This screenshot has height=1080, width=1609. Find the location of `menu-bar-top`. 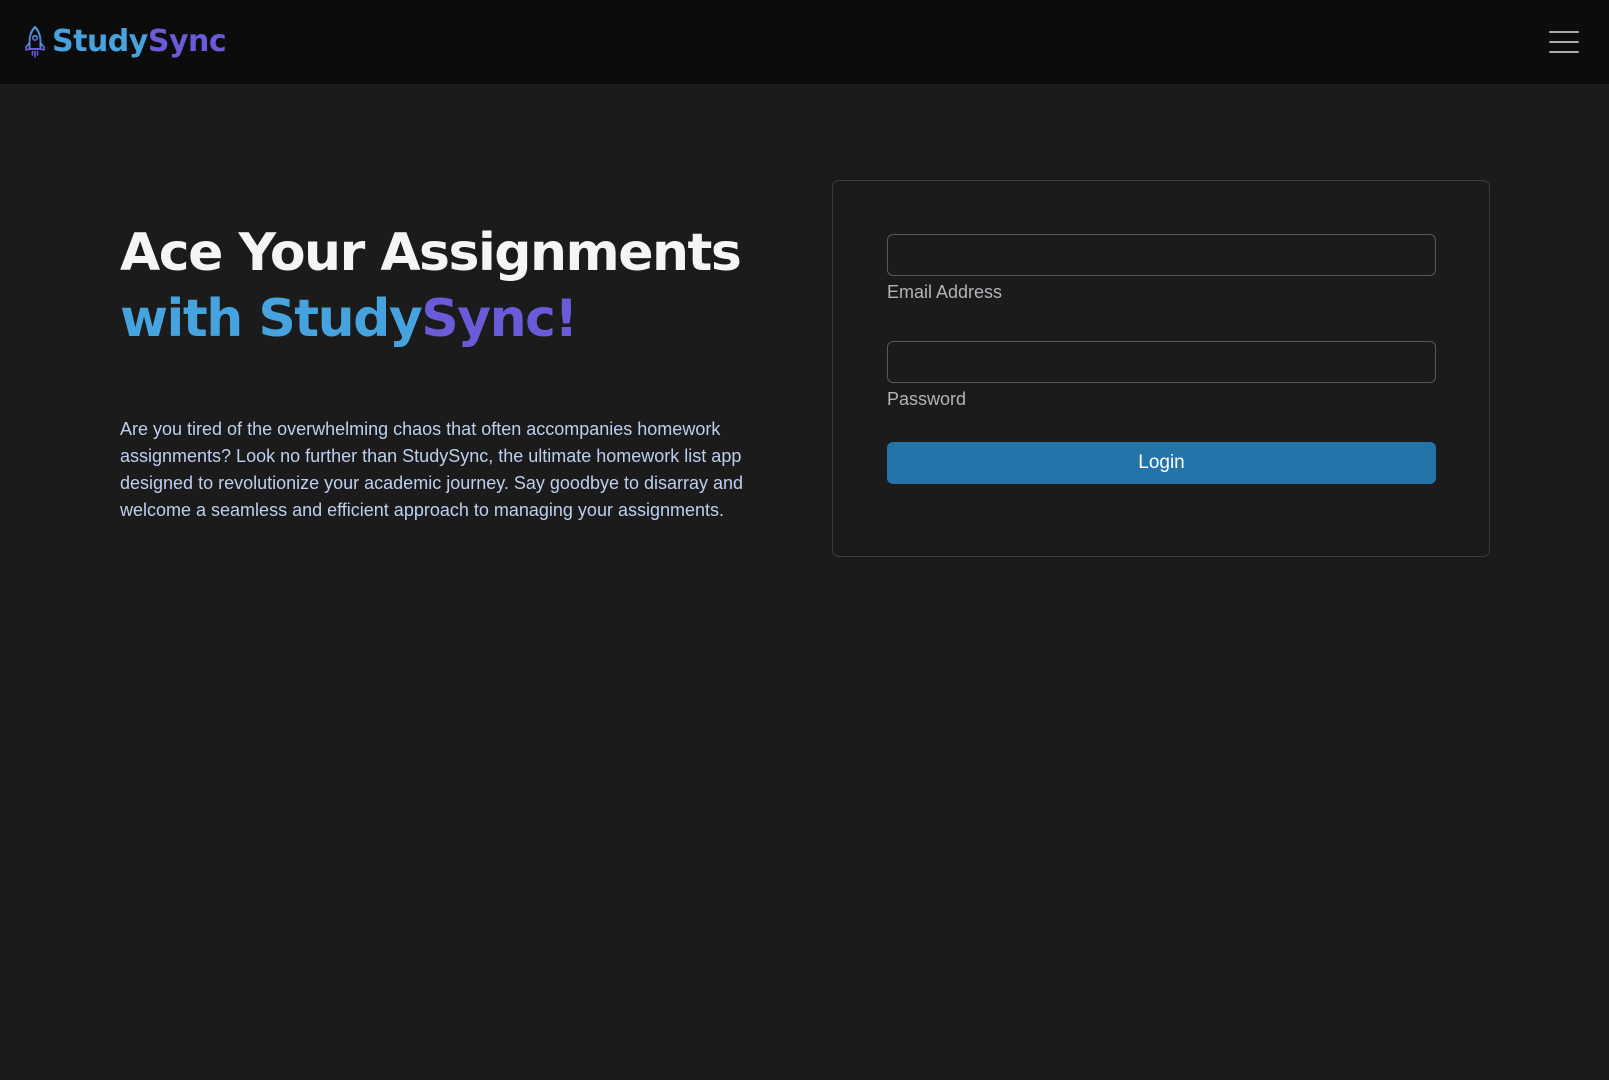

menu-bar-top is located at coordinates (1564, 32).